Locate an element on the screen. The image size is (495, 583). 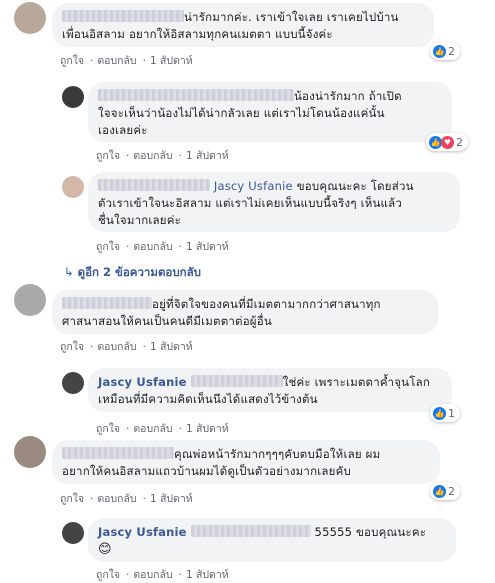
reaction-count: 👍 ♥ 2 is located at coordinates (447, 142).